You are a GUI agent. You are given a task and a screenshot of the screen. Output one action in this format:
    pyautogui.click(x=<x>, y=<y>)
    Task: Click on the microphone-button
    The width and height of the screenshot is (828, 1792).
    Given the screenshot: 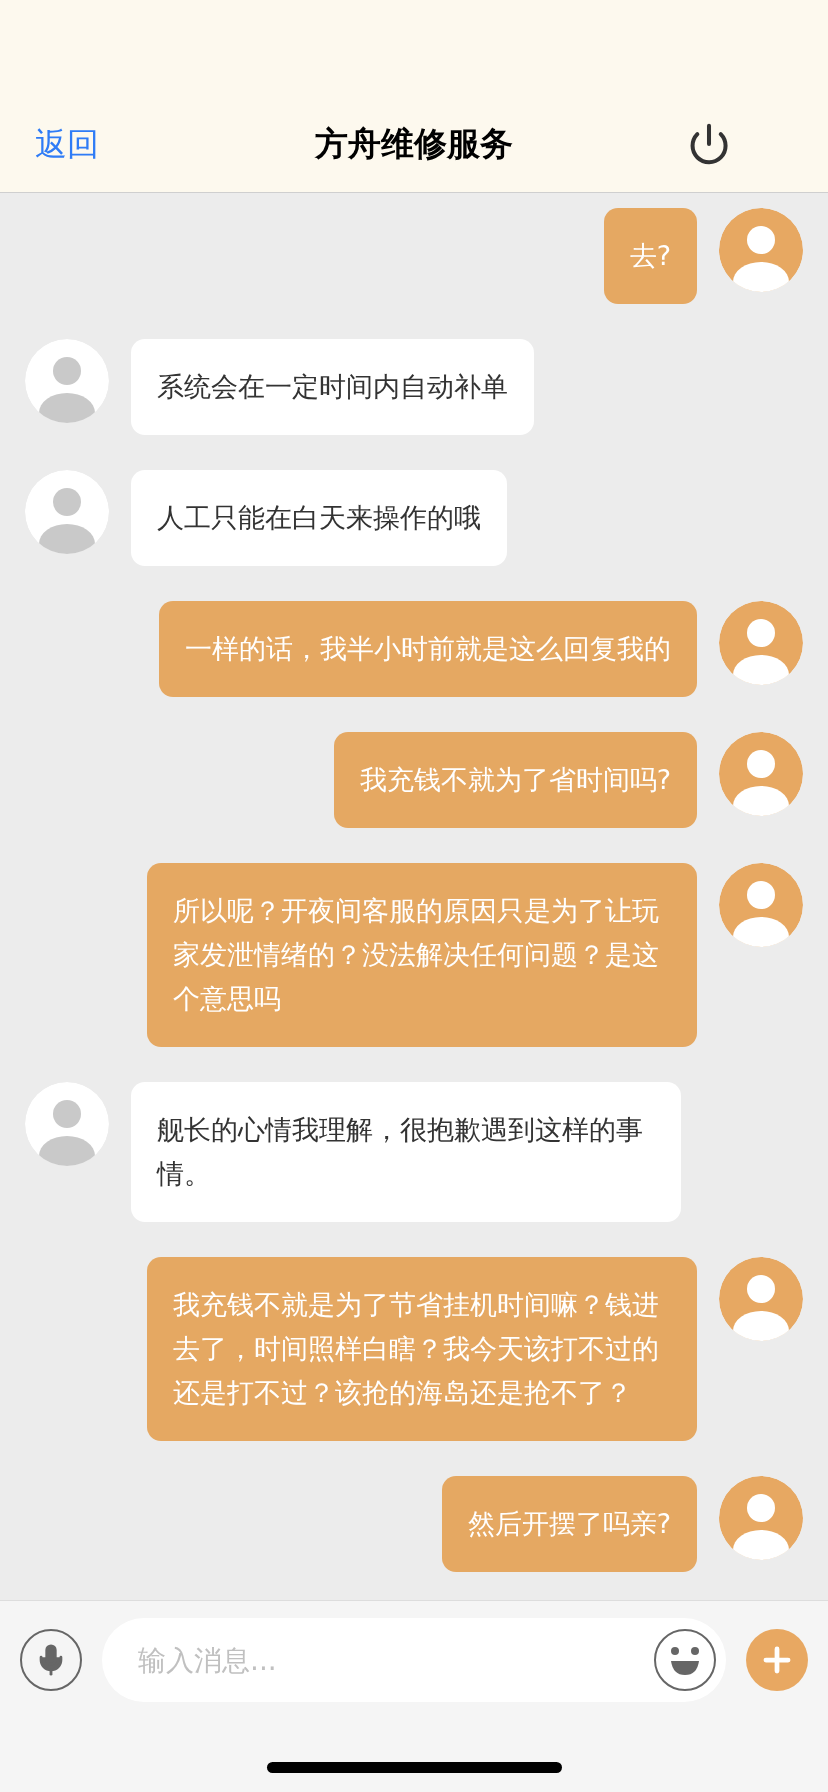 What is the action you would take?
    pyautogui.click(x=51, y=1660)
    